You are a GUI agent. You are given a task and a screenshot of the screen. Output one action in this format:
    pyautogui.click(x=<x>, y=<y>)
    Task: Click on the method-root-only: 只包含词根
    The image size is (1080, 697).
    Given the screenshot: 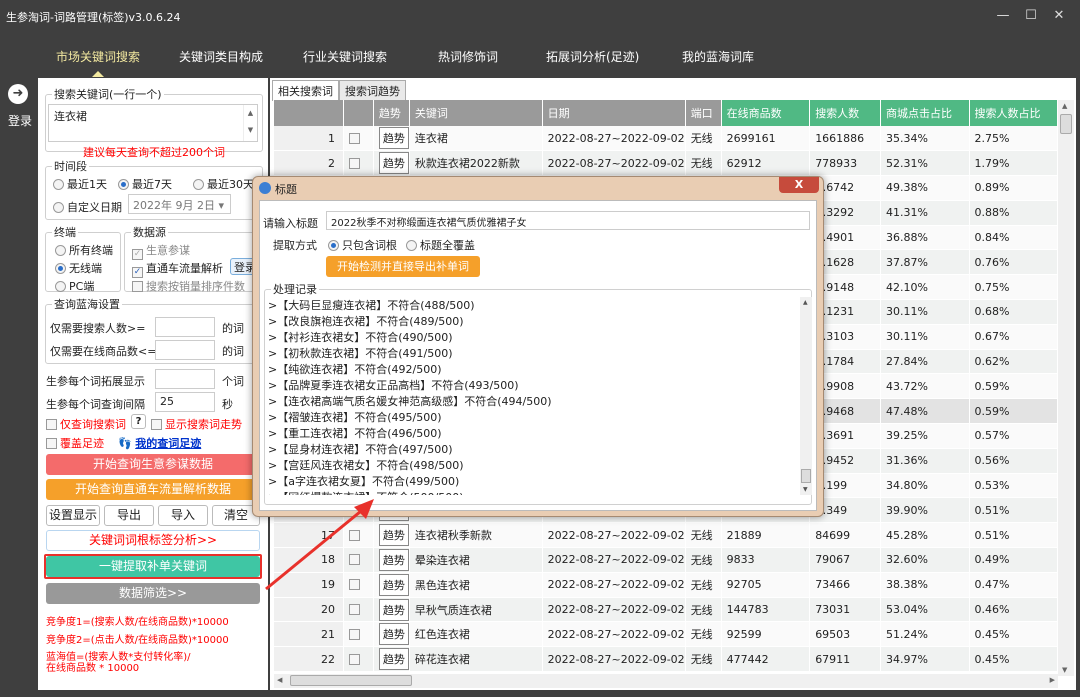 What is the action you would take?
    pyautogui.click(x=362, y=245)
    